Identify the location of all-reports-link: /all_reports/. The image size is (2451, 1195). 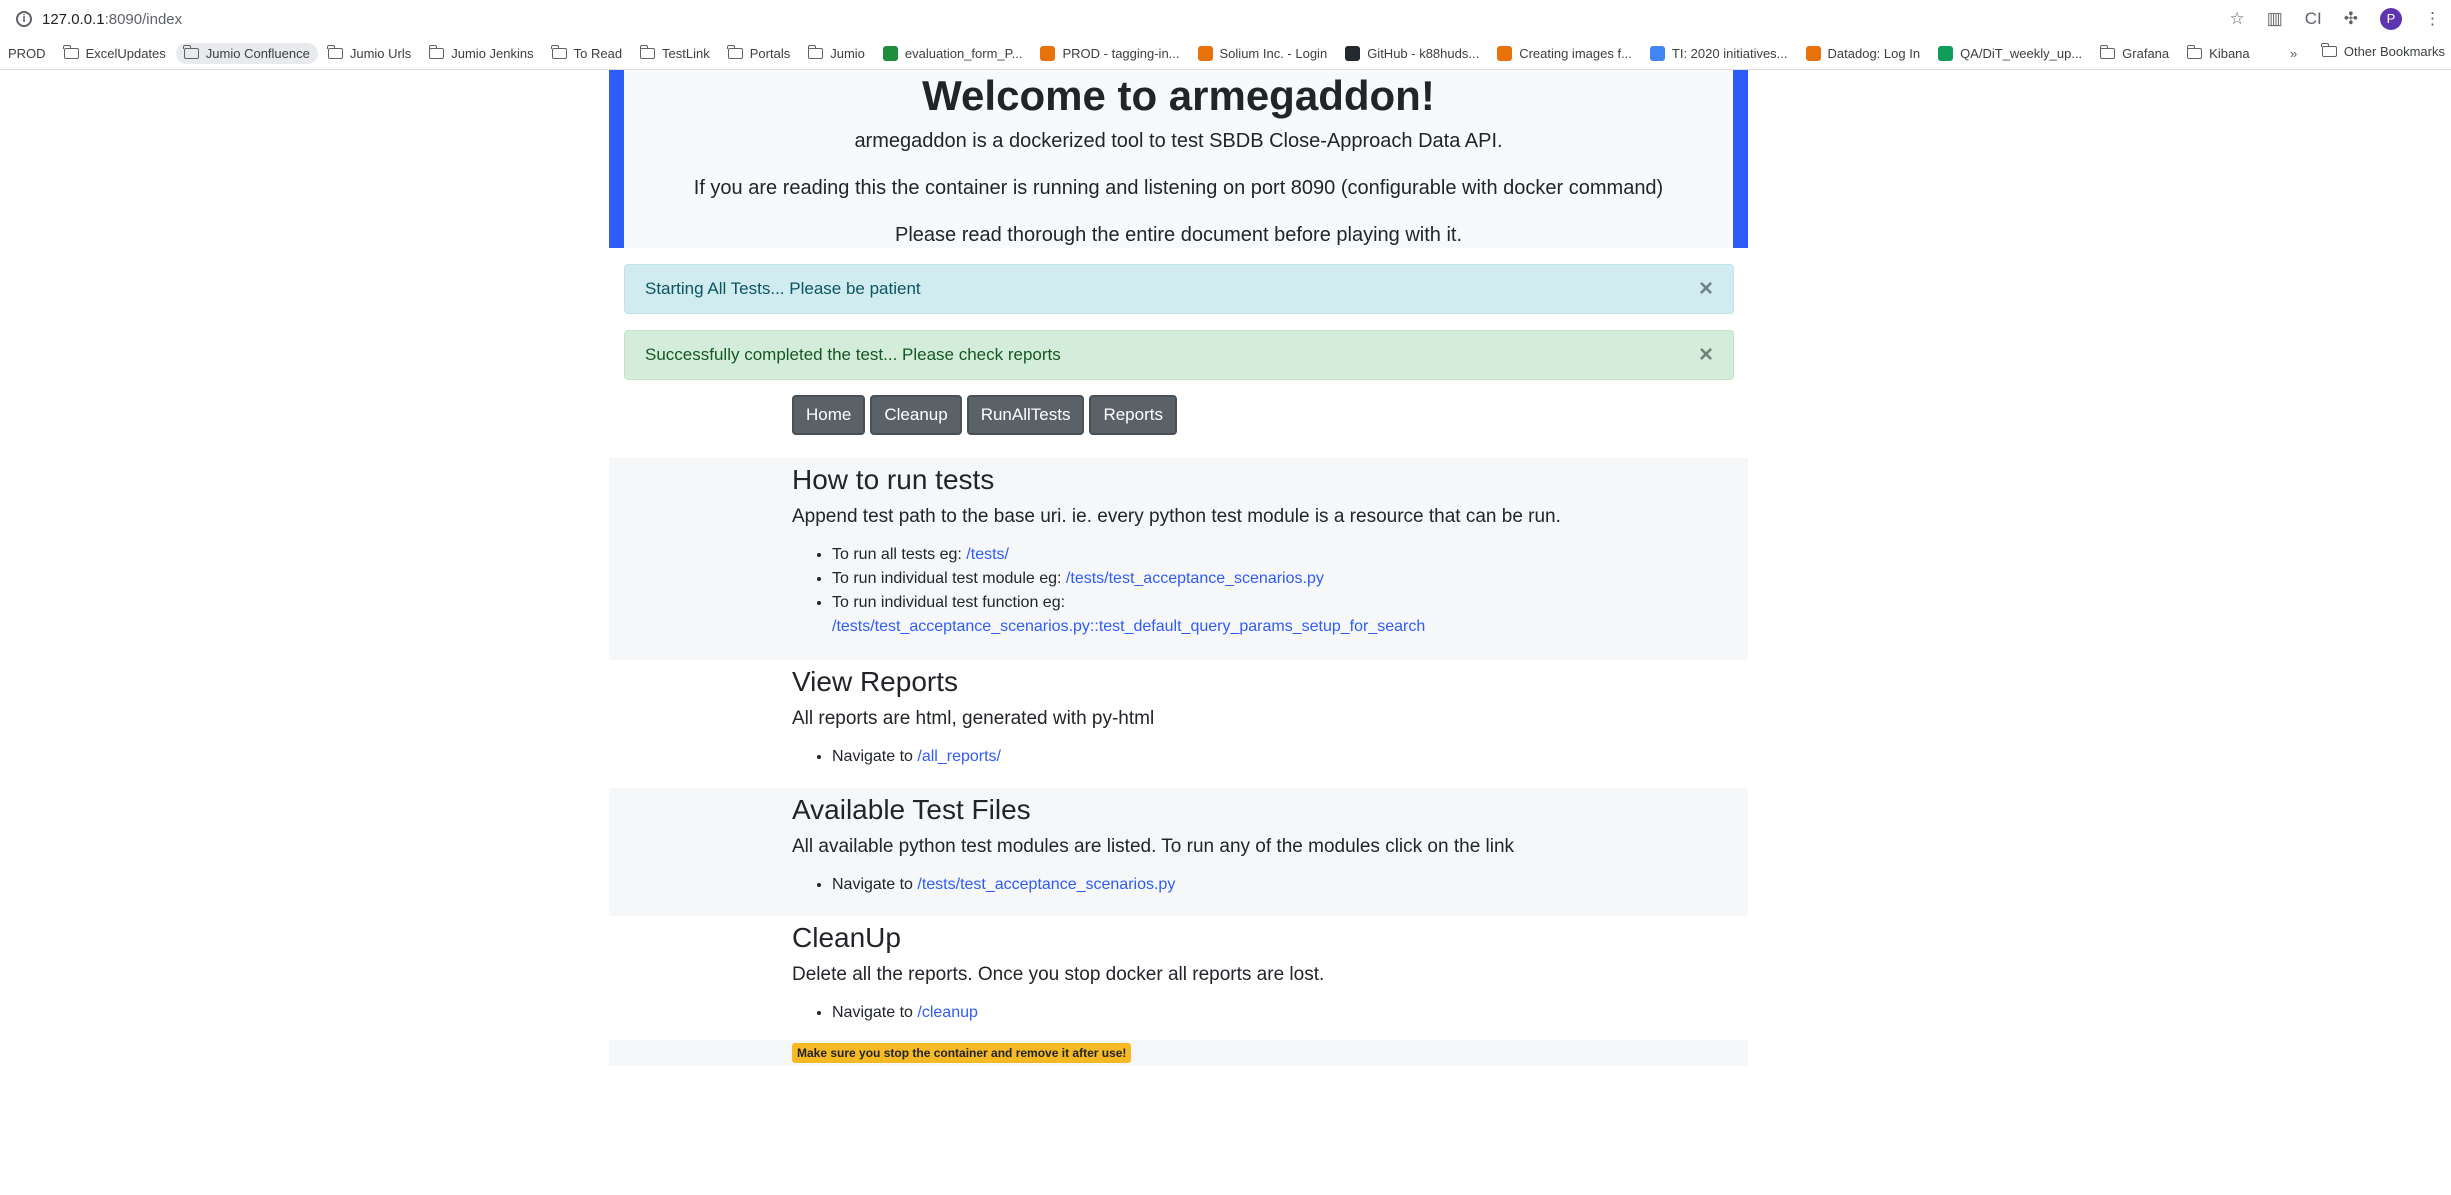
(959, 756).